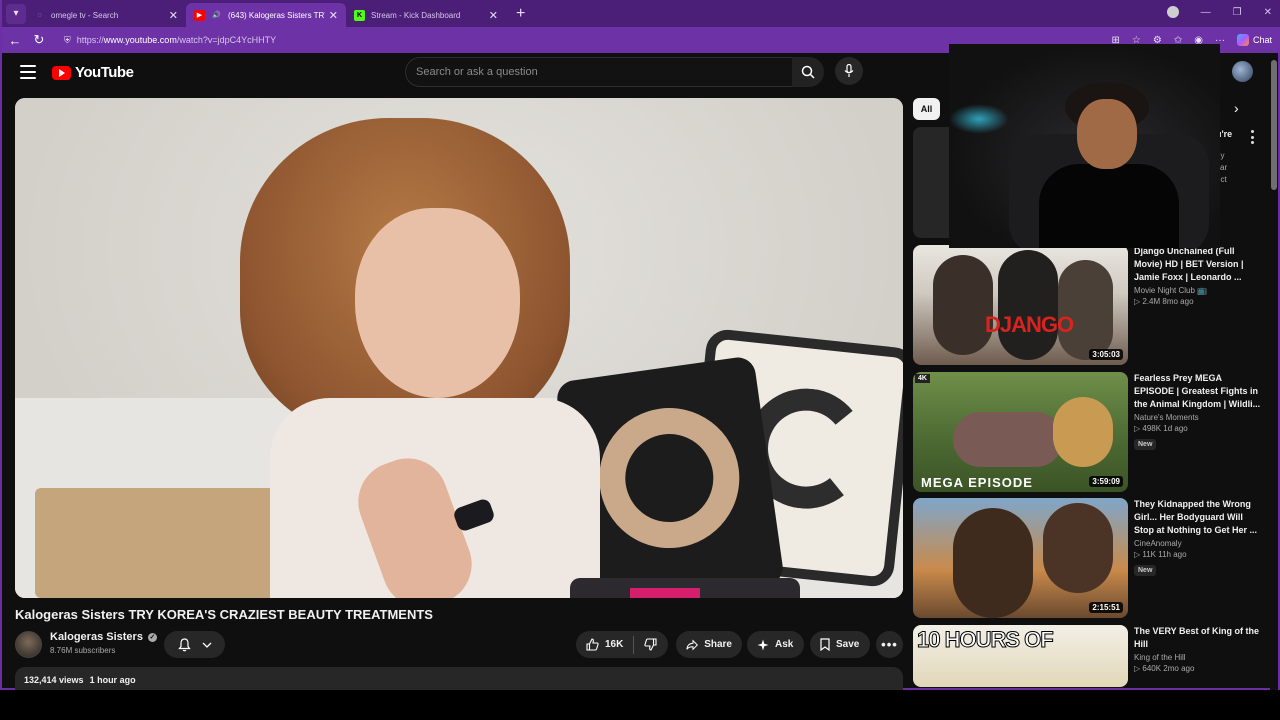 The width and height of the screenshot is (1280, 720). What do you see at coordinates (685, 588) in the screenshot?
I see `video-frame-handbag` at bounding box center [685, 588].